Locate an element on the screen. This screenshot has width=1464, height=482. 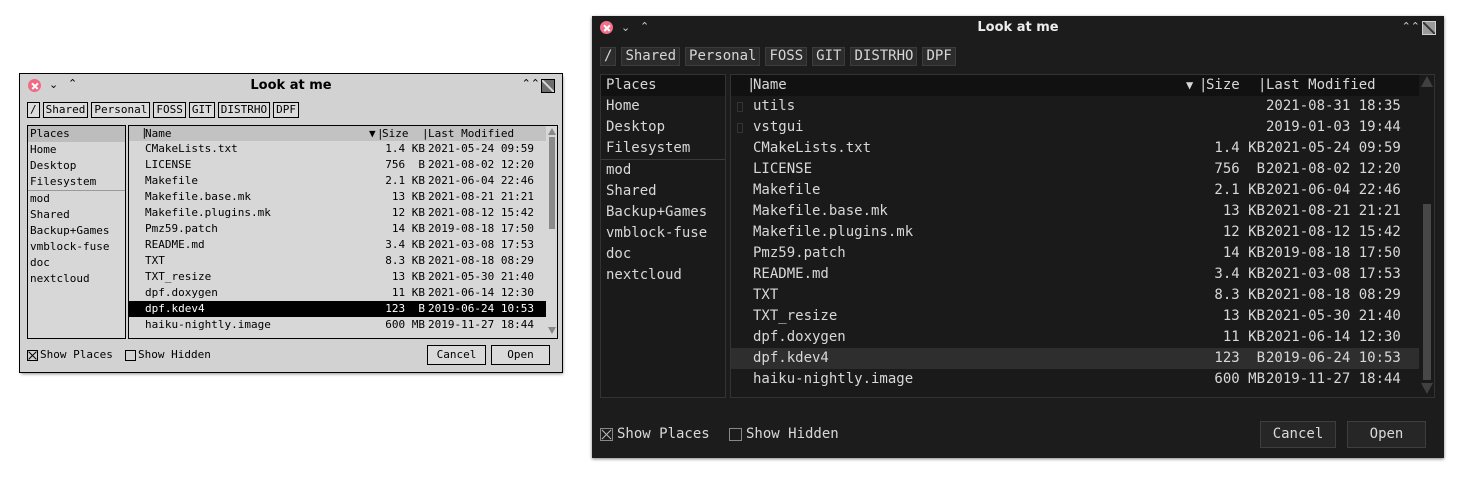
title-bar: ⌄ ⌃ Look at me ⌃⌃ is located at coordinates (291, 86).